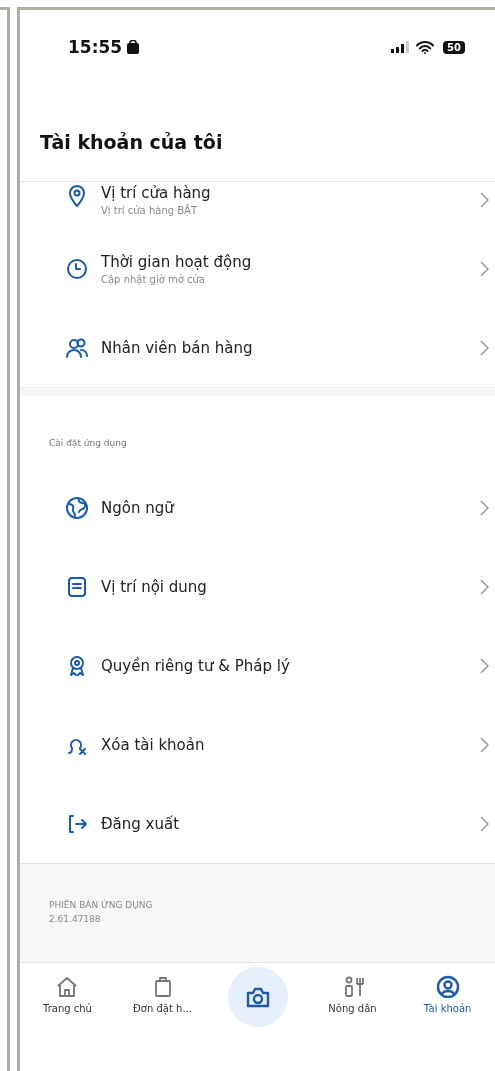  I want to click on item-title: Xóa tài khoản, so click(153, 744).